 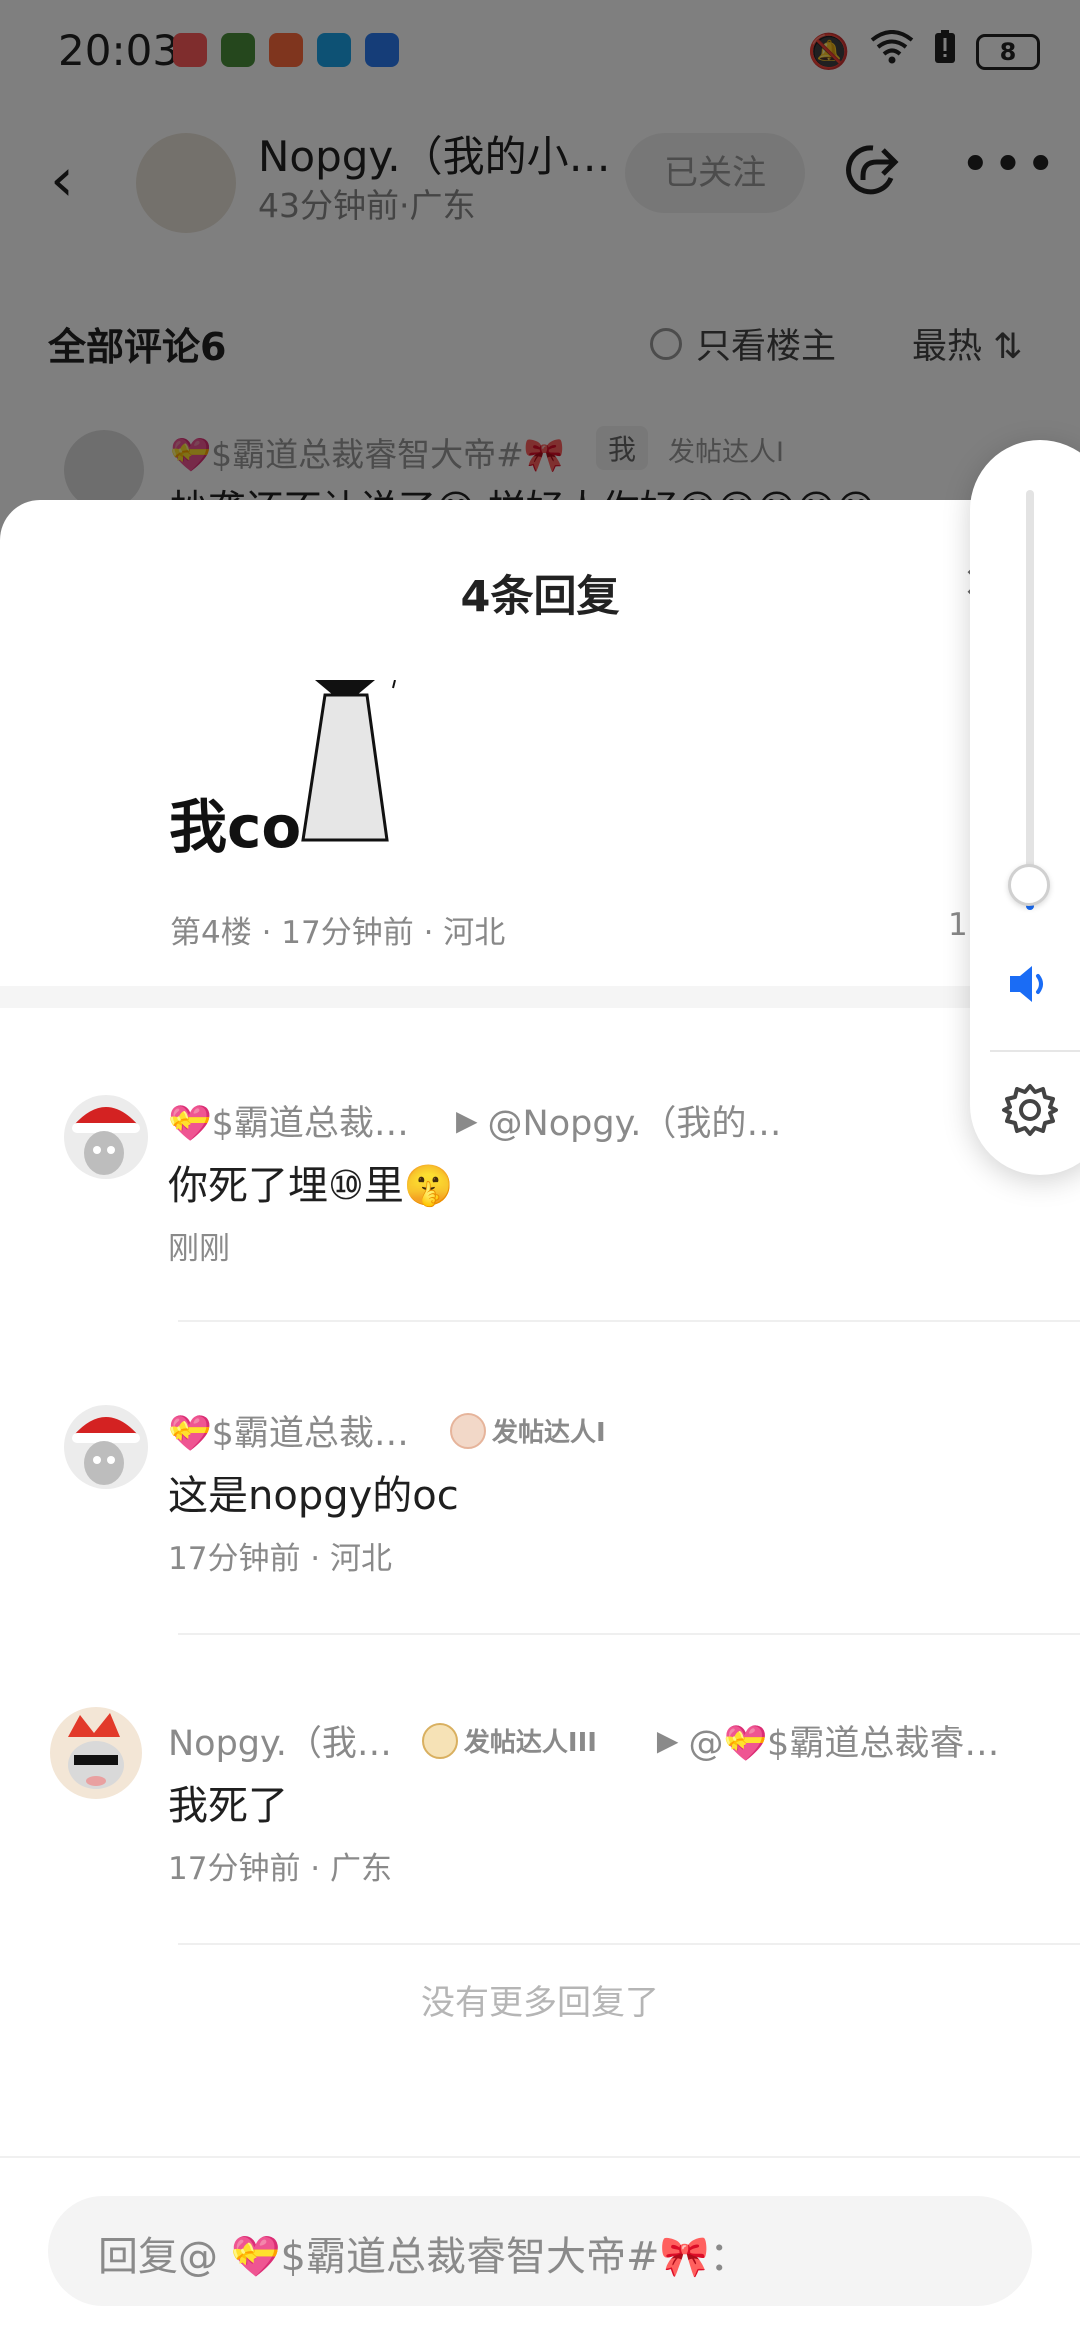 What do you see at coordinates (509, 1740) in the screenshot?
I see `poster-badge: 发帖达人III` at bounding box center [509, 1740].